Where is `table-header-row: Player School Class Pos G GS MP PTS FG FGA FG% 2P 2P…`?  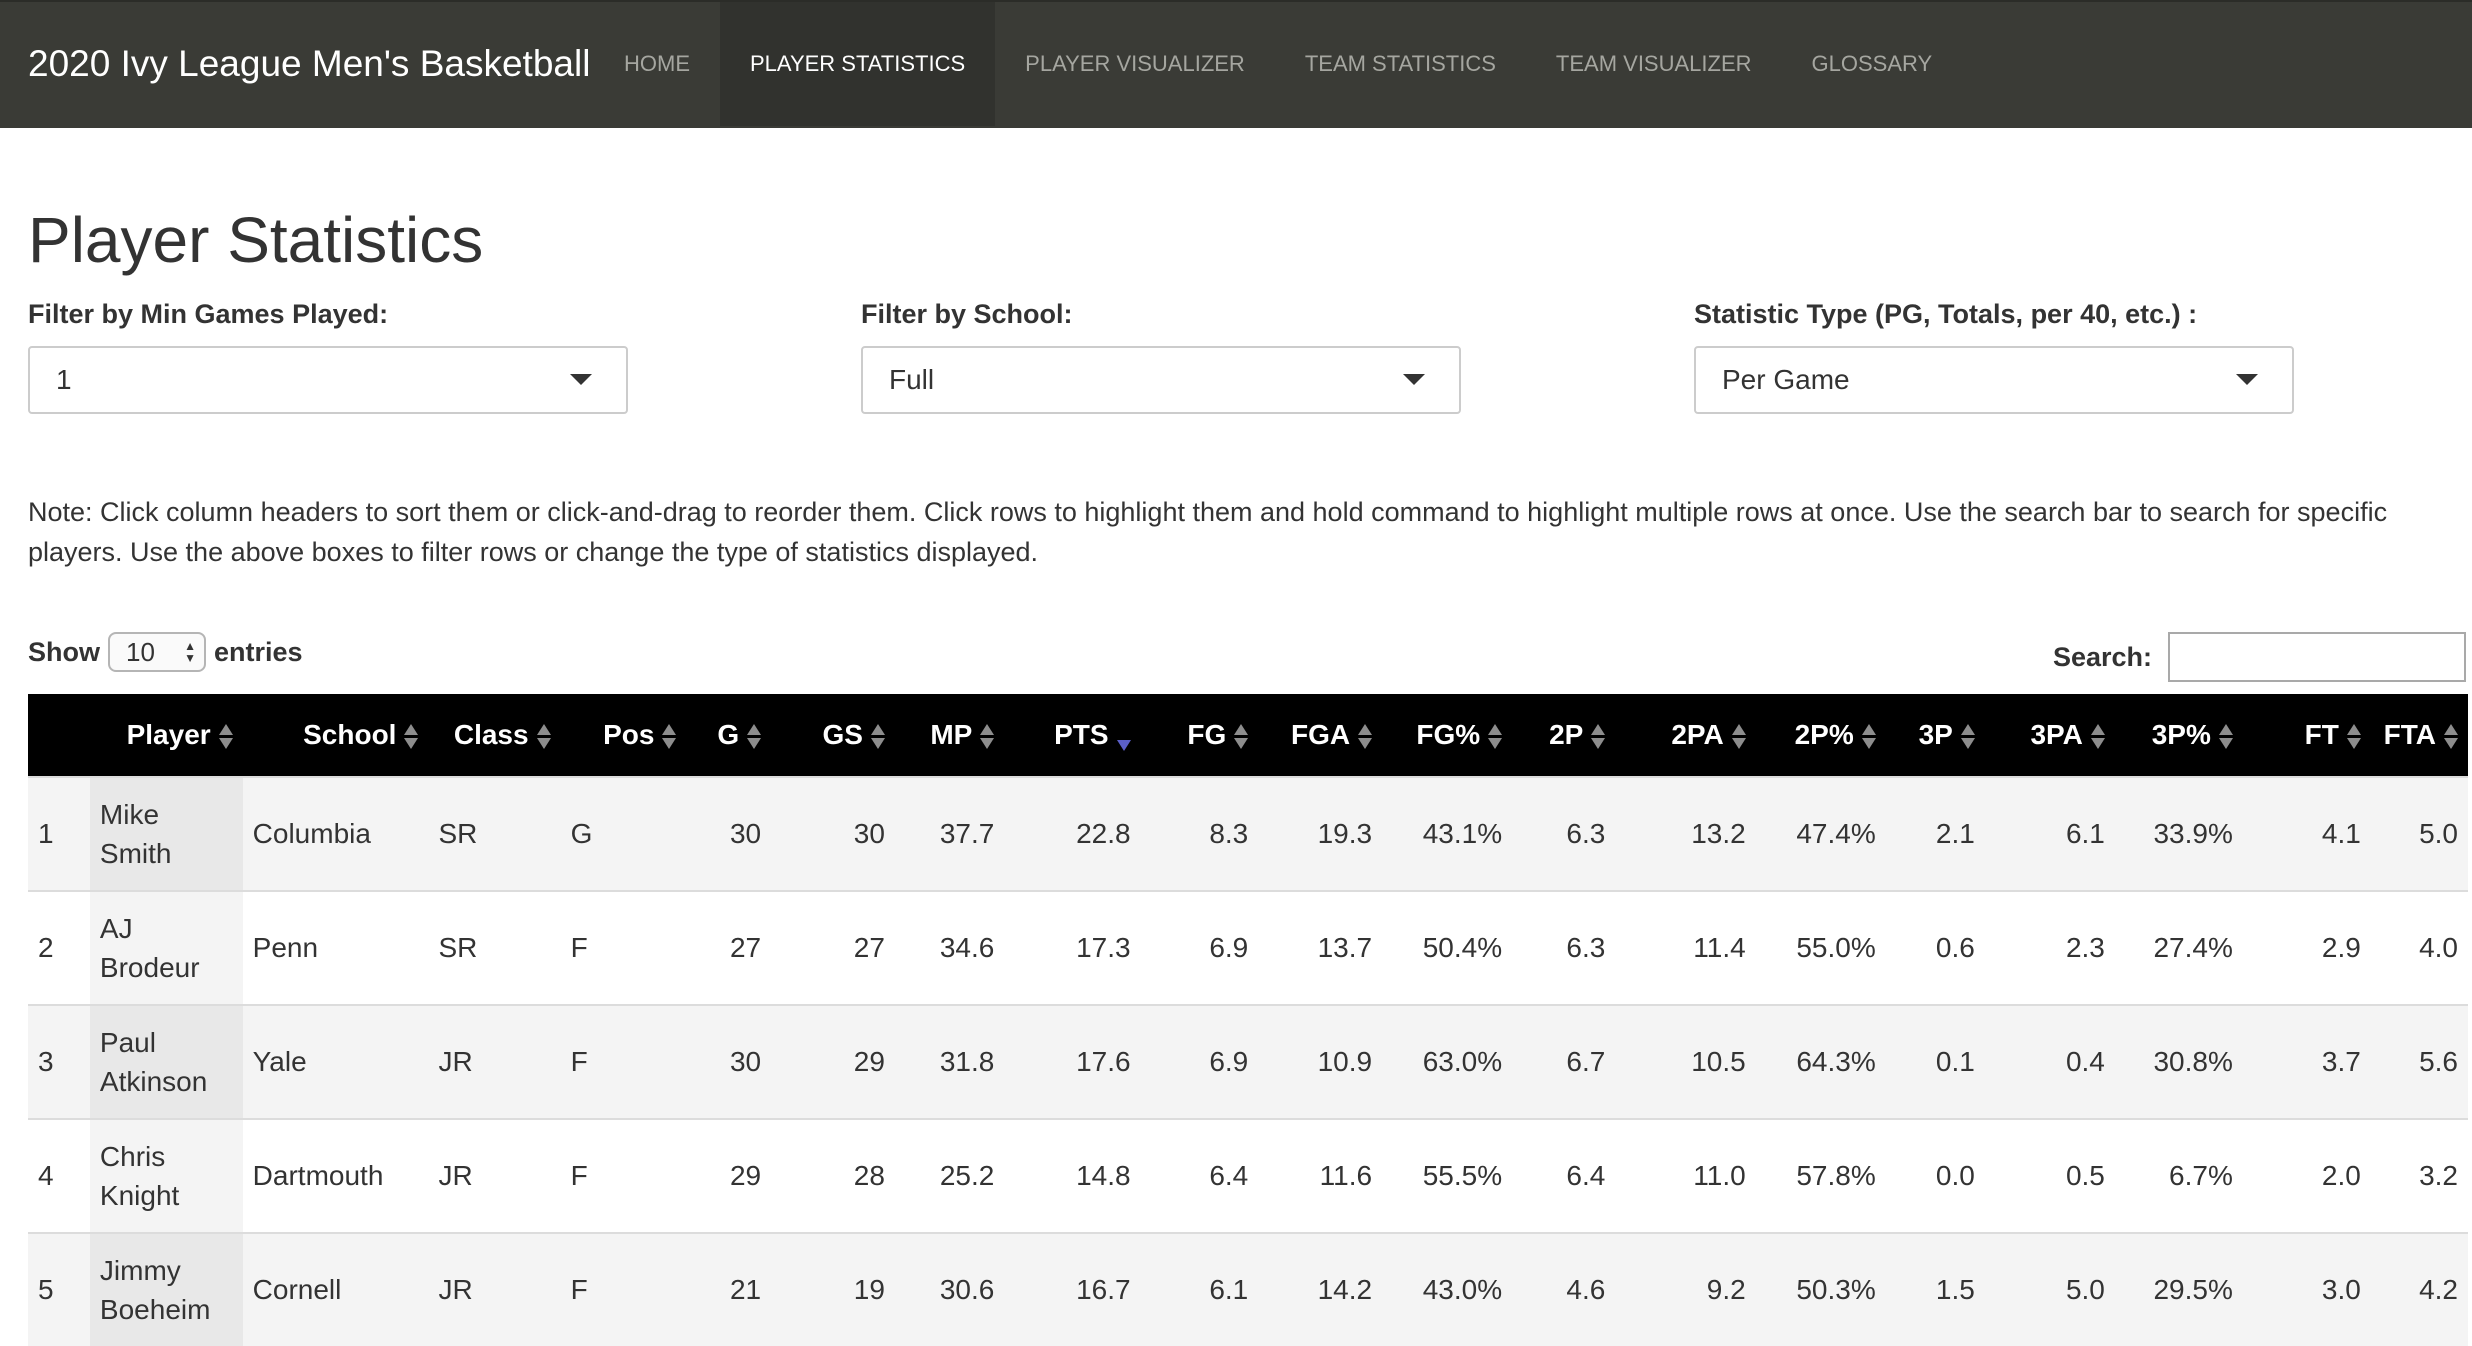 table-header-row: Player School Class Pos G GS MP PTS FG FGA FG% 2P 2P… is located at coordinates (1248, 735).